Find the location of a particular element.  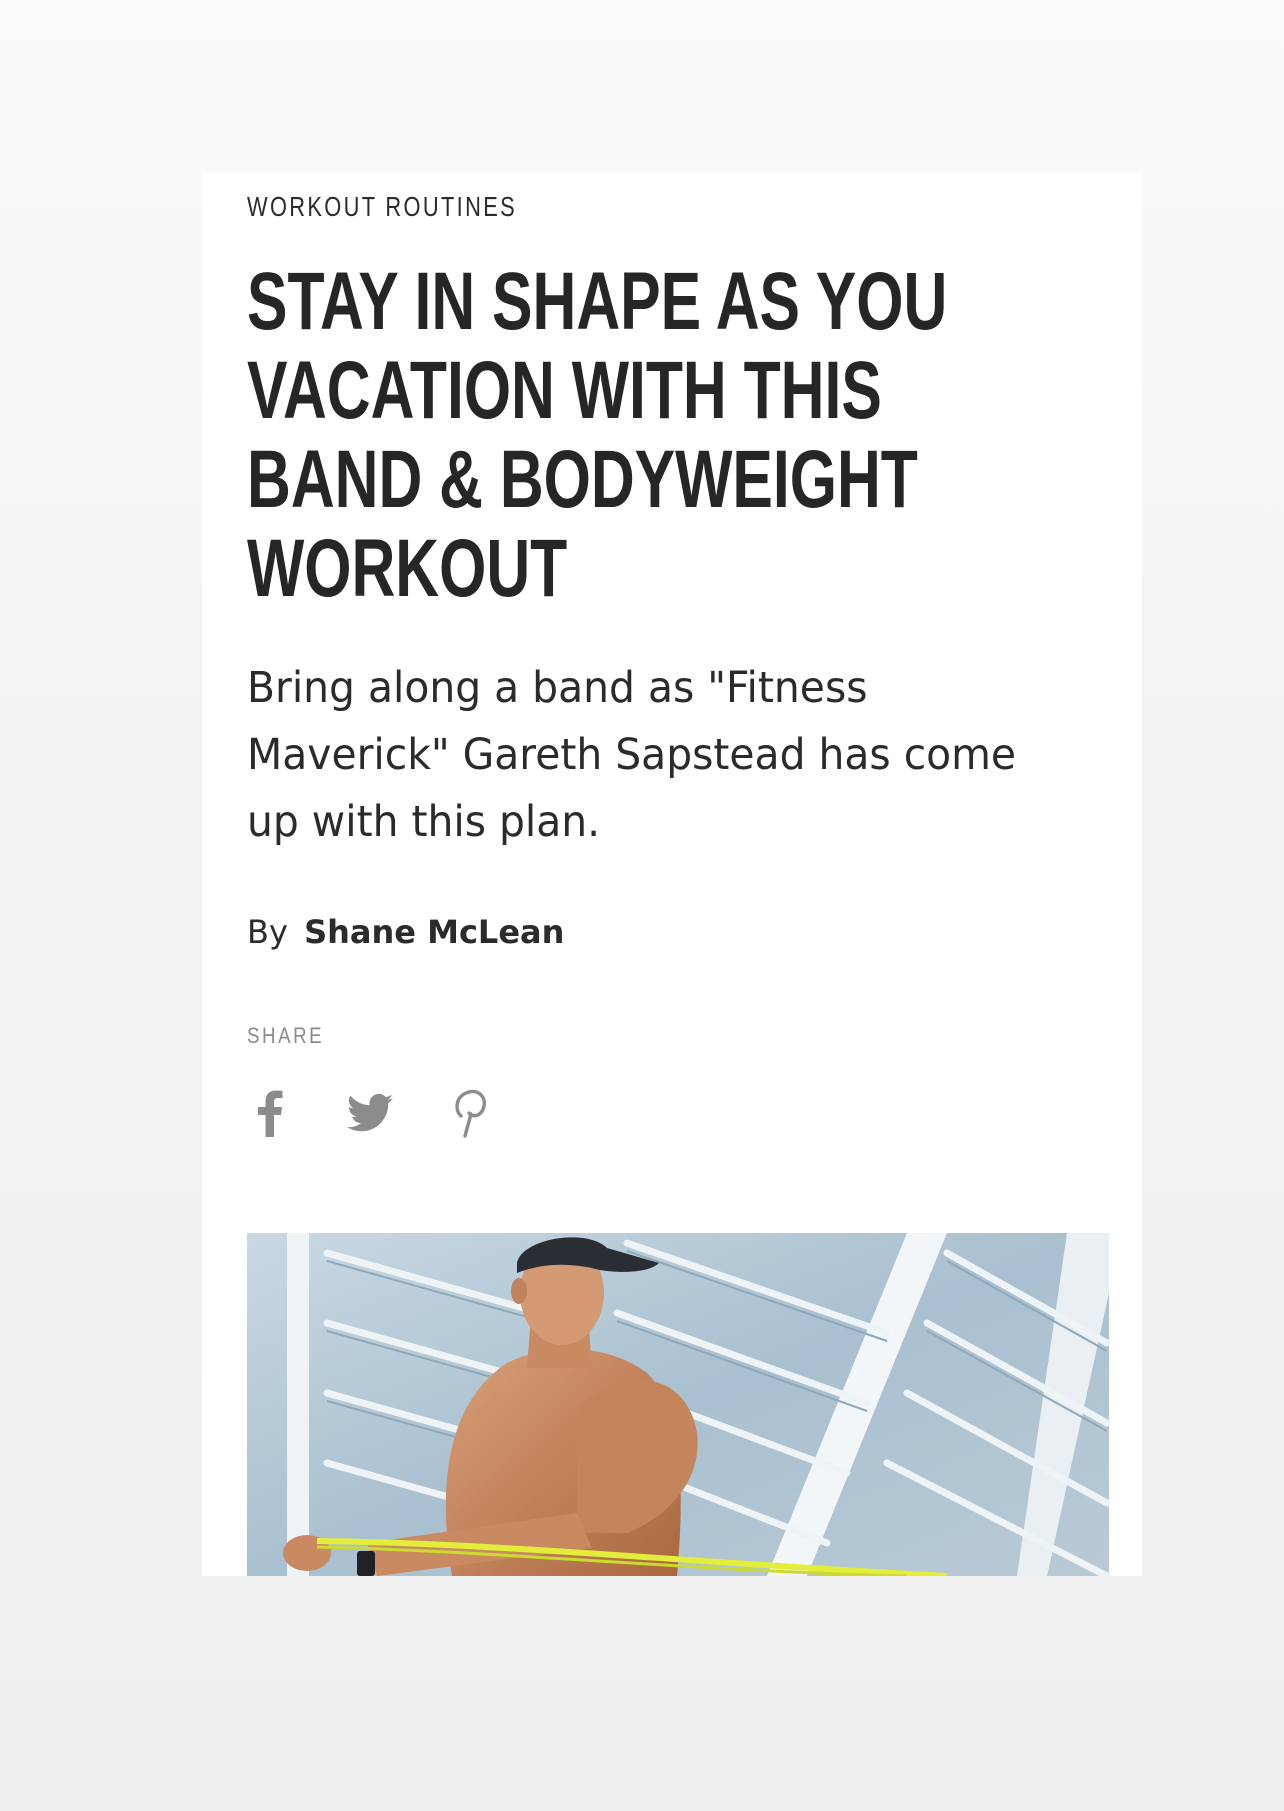

facebook-share-button is located at coordinates (270, 1113).